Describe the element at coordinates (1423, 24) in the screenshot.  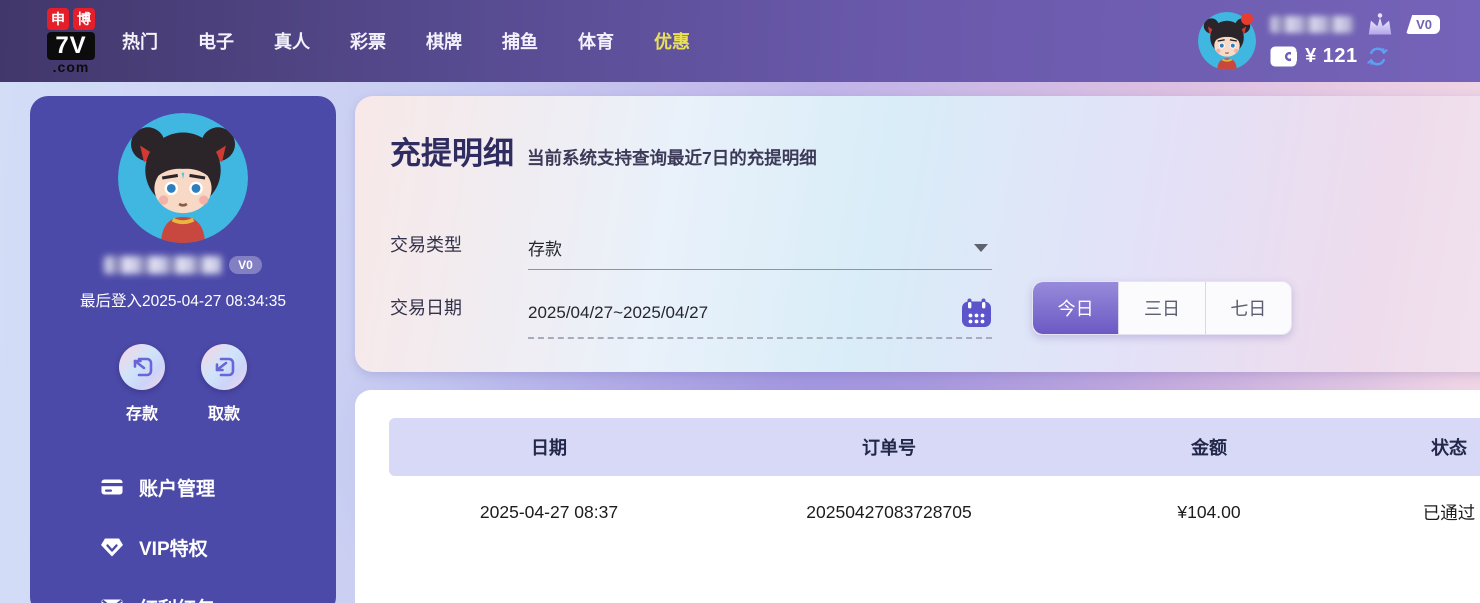
I see `vip-level-badge: V0` at that location.